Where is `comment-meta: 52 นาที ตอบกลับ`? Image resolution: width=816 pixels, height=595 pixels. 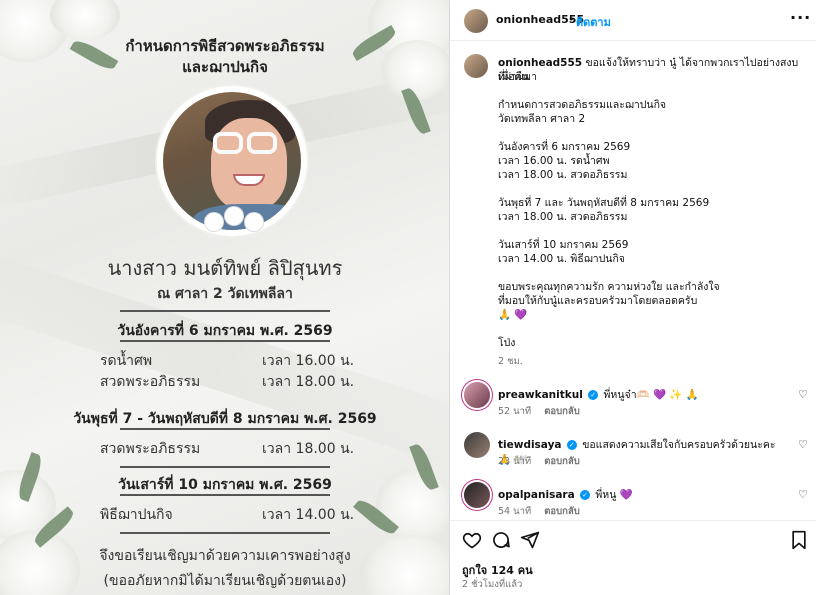
comment-meta: 52 นาที ตอบกลับ is located at coordinates (544, 411).